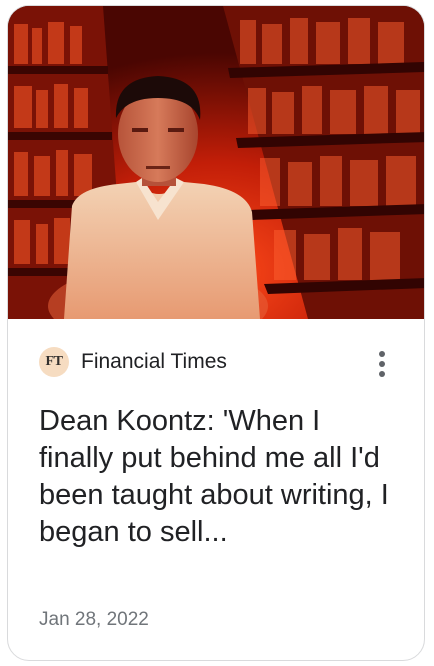 This screenshot has width=434, height=666. I want to click on publish-date: Jan 28, 2022, so click(94, 619).